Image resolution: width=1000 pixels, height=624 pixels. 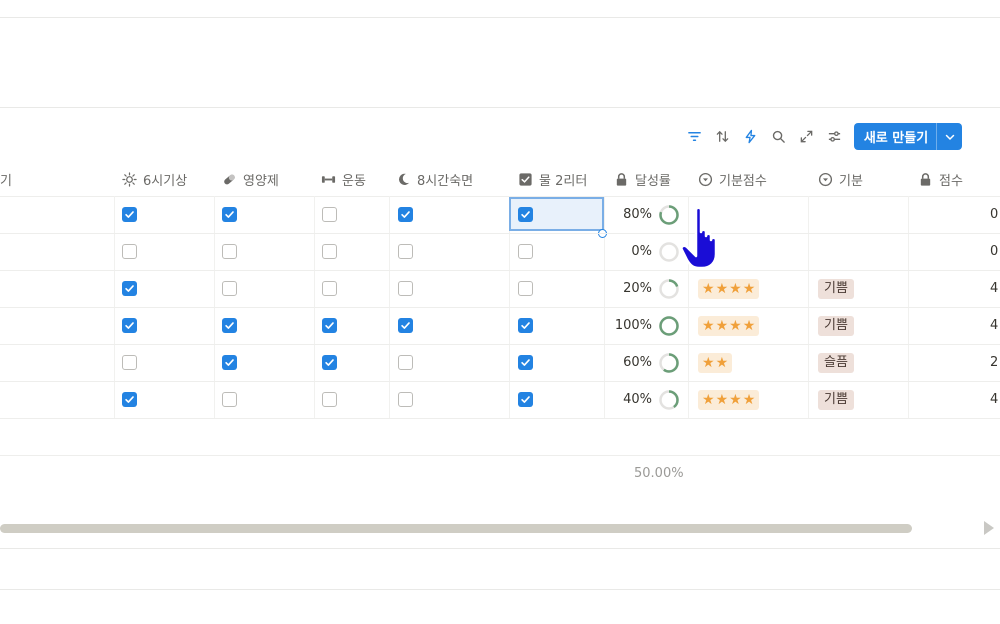 What do you see at coordinates (694, 136) in the screenshot?
I see `filter-icon` at bounding box center [694, 136].